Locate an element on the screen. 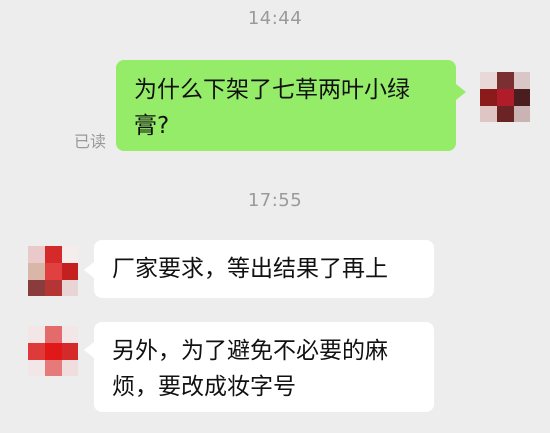 This screenshot has width=550, height=433. timestamp: 14:44 is located at coordinates (275, 18).